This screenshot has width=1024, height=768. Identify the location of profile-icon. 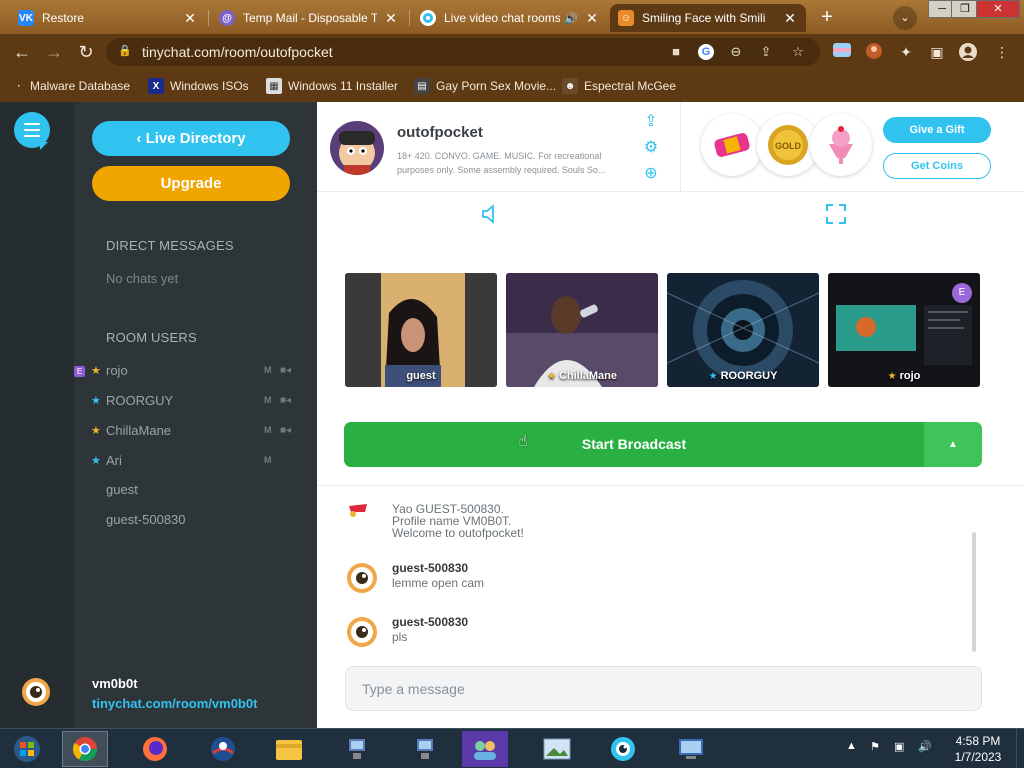
(968, 52).